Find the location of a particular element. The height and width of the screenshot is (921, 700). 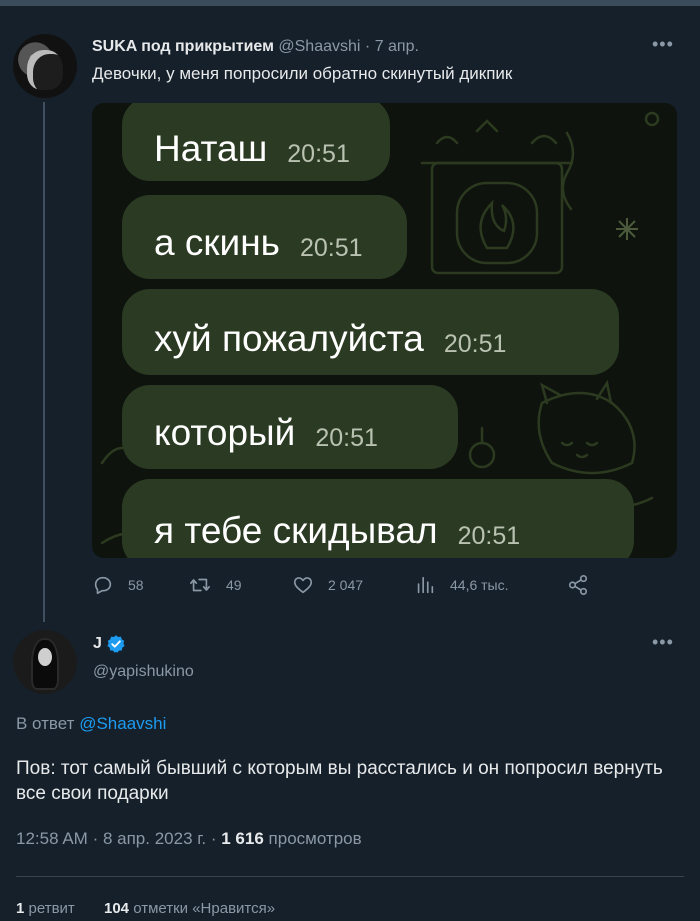

reply-author: J is located at coordinates (109, 644).